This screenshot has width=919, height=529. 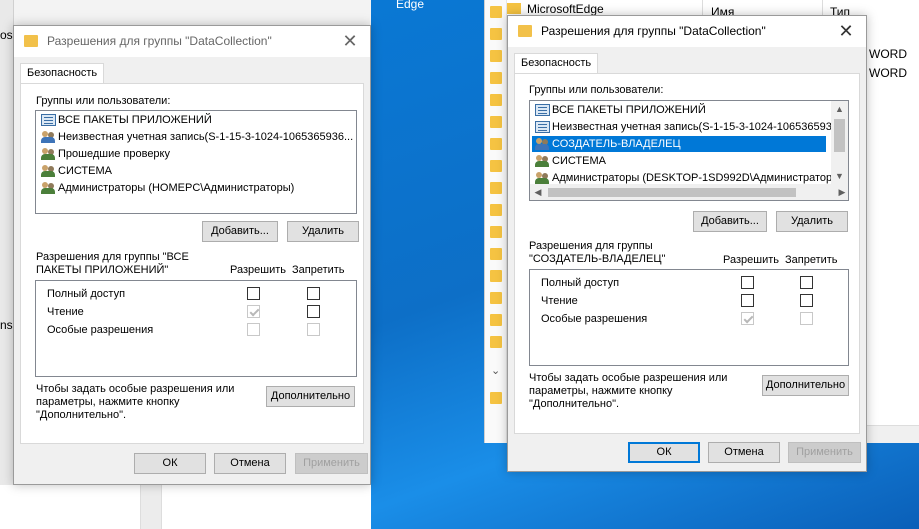 I want to click on chevron-up-icon: ▲, so click(x=839, y=109).